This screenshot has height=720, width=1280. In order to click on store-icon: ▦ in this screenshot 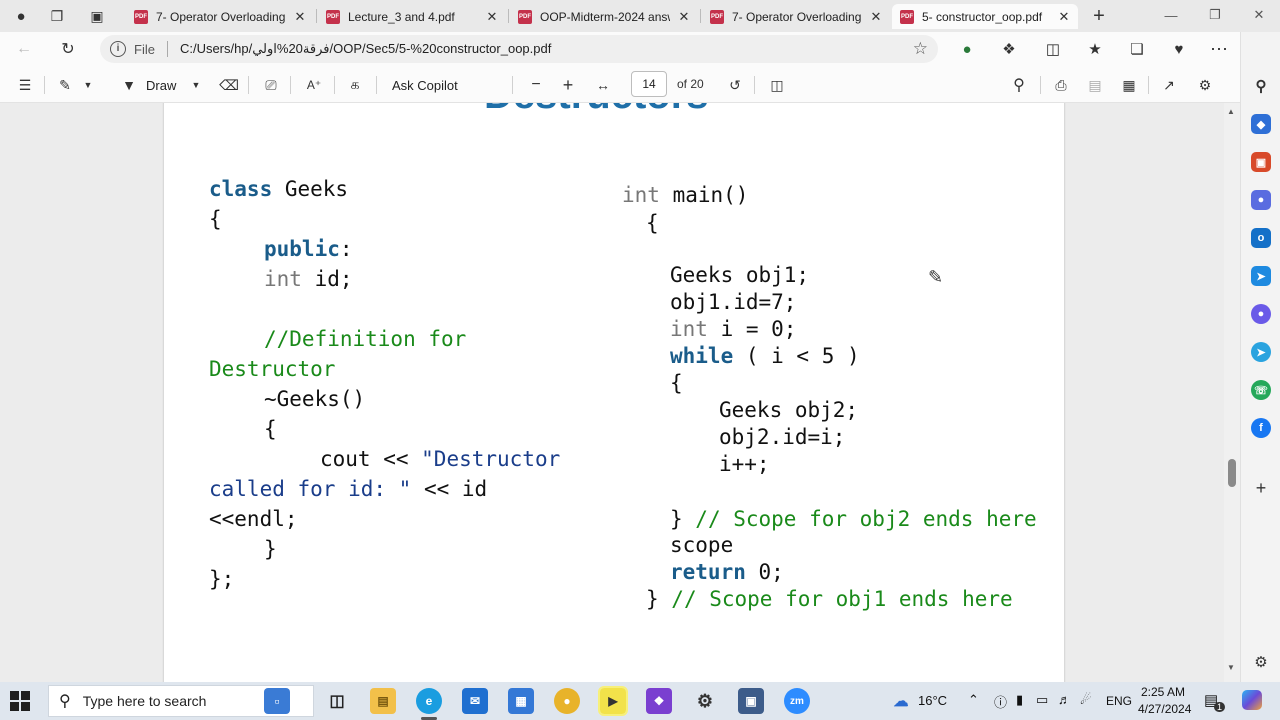, I will do `click(521, 701)`.